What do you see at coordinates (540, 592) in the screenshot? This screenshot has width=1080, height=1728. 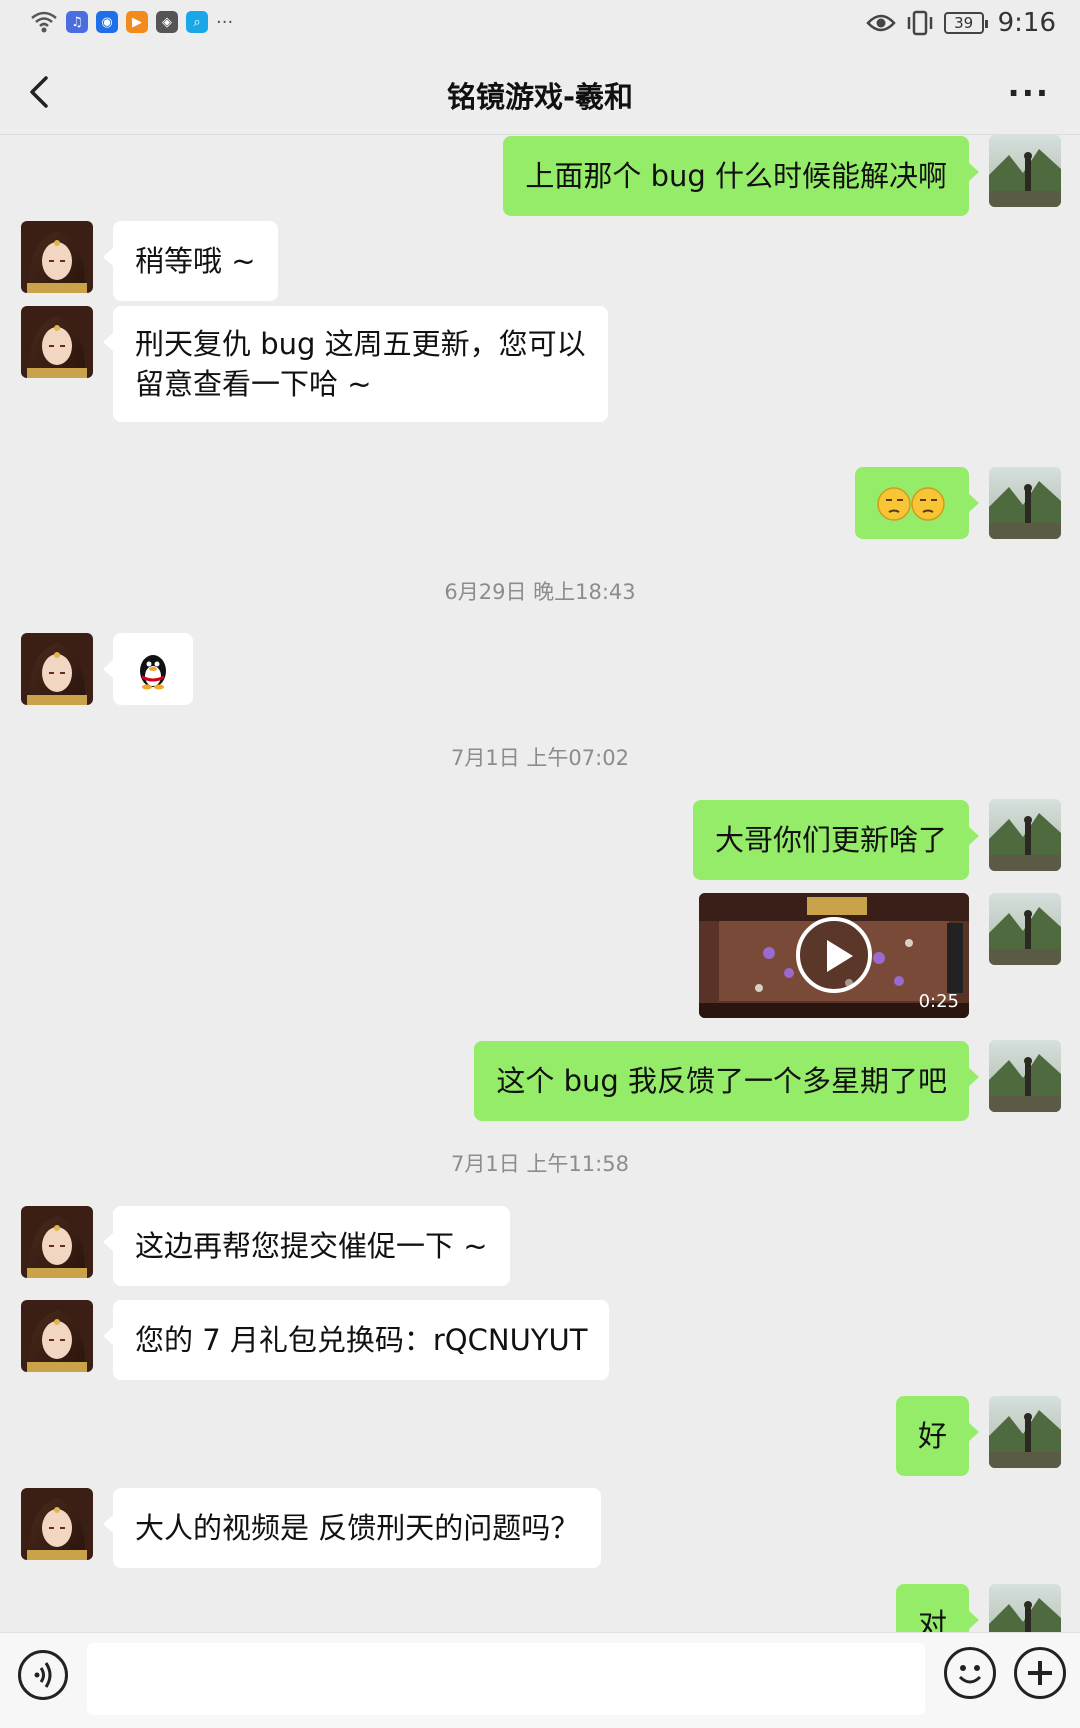 I see `timestamp: 6月29日 晚上18:43` at bounding box center [540, 592].